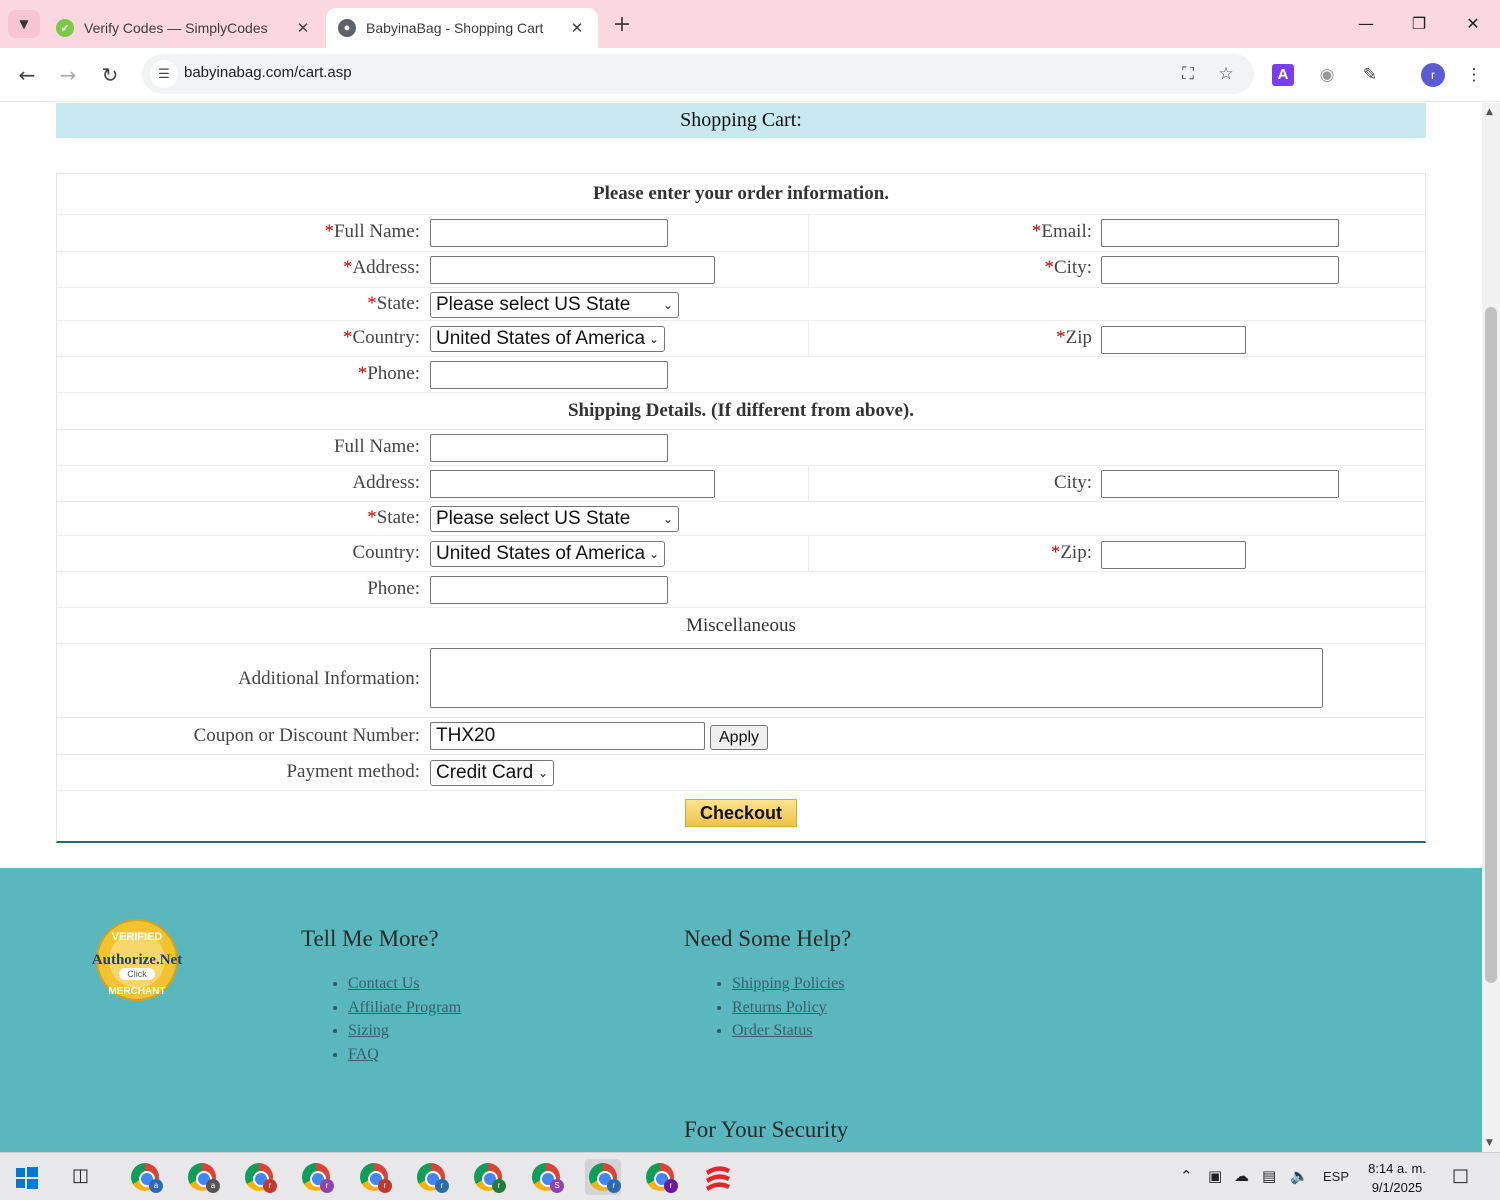 The height and width of the screenshot is (1200, 1500). I want to click on form-row: *Address: *City:, so click(741, 270).